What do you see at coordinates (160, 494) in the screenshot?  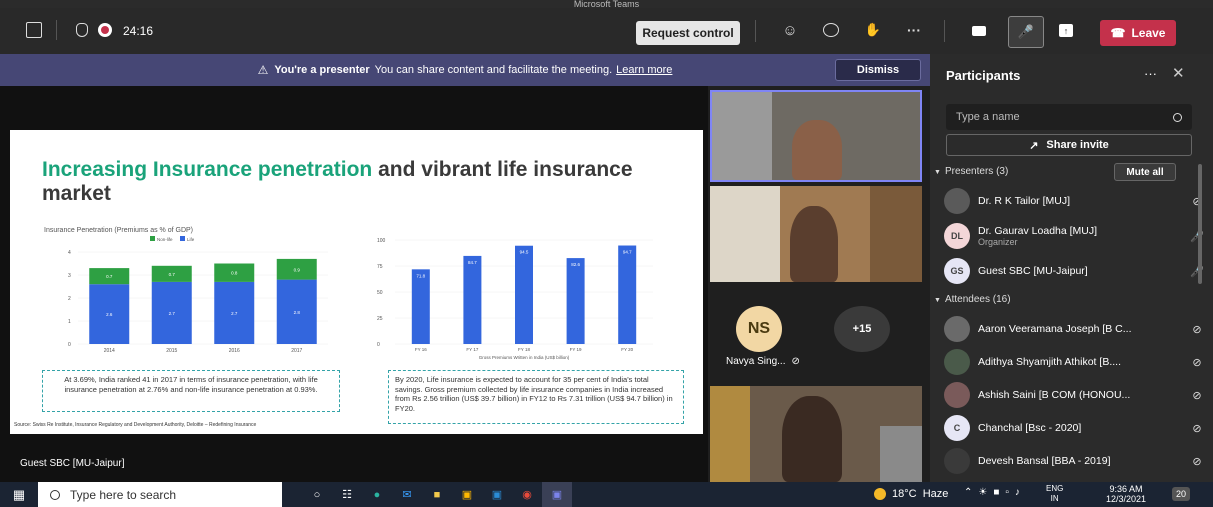 I see `taskbar-search: Type here to search` at bounding box center [160, 494].